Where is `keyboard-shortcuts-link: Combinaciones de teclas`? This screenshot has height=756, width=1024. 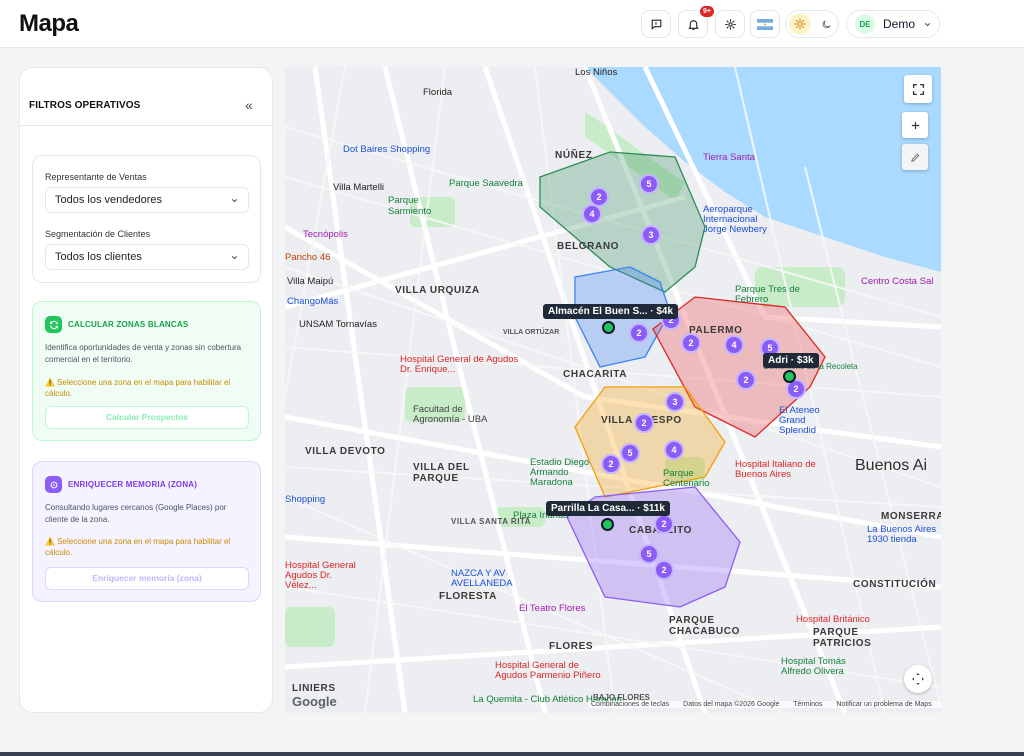
keyboard-shortcuts-link: Combinaciones de teclas is located at coordinates (630, 704).